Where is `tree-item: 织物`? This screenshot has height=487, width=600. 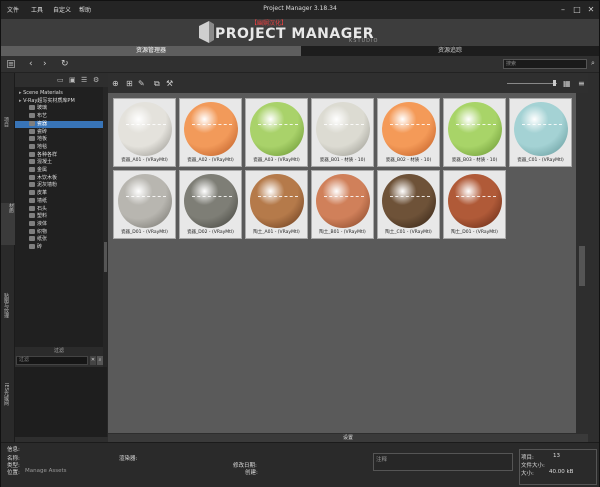 tree-item: 织物 is located at coordinates (59, 232).